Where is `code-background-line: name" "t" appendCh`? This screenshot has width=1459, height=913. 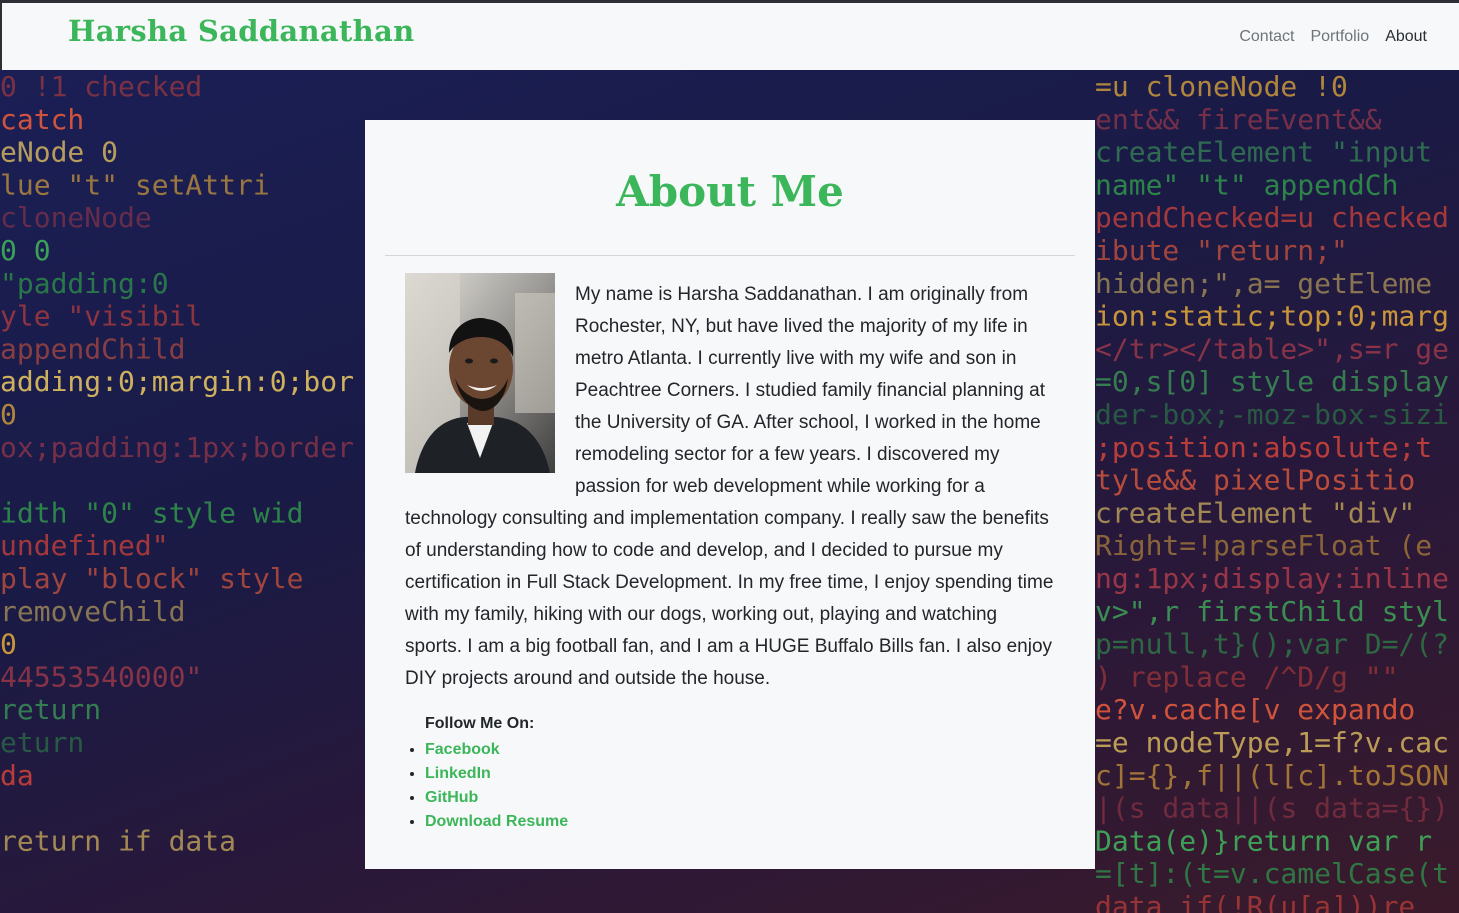 code-background-line: name" "t" appendCh is located at coordinates (1246, 184).